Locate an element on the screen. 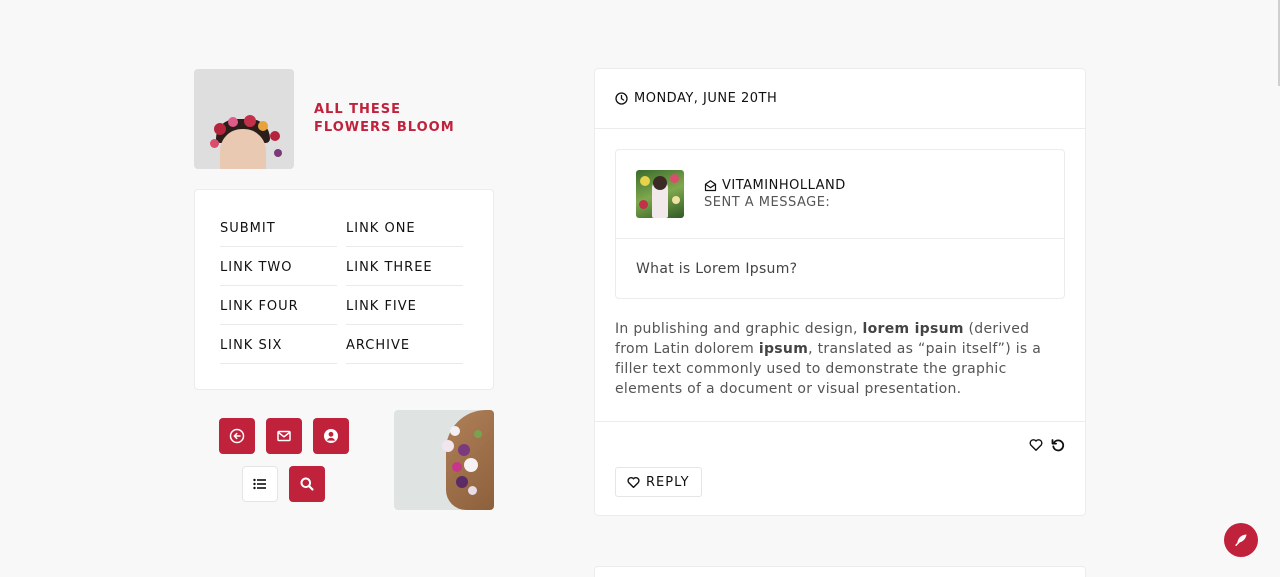 The width and height of the screenshot is (1280, 577). heart-icon is located at coordinates (633, 482).